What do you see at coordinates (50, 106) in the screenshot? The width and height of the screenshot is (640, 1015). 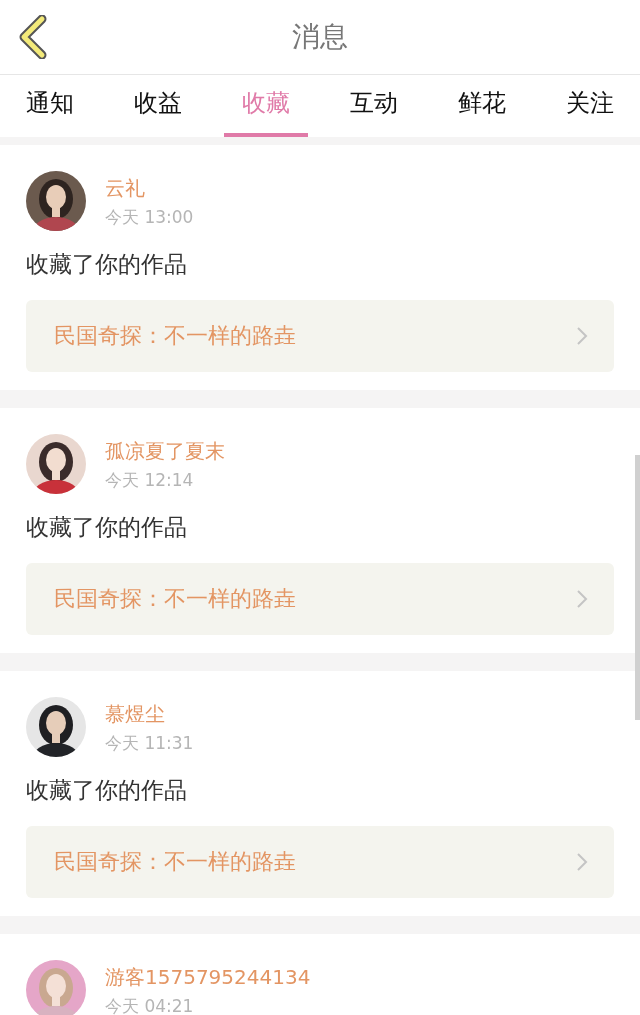 I see `tab: 通知` at bounding box center [50, 106].